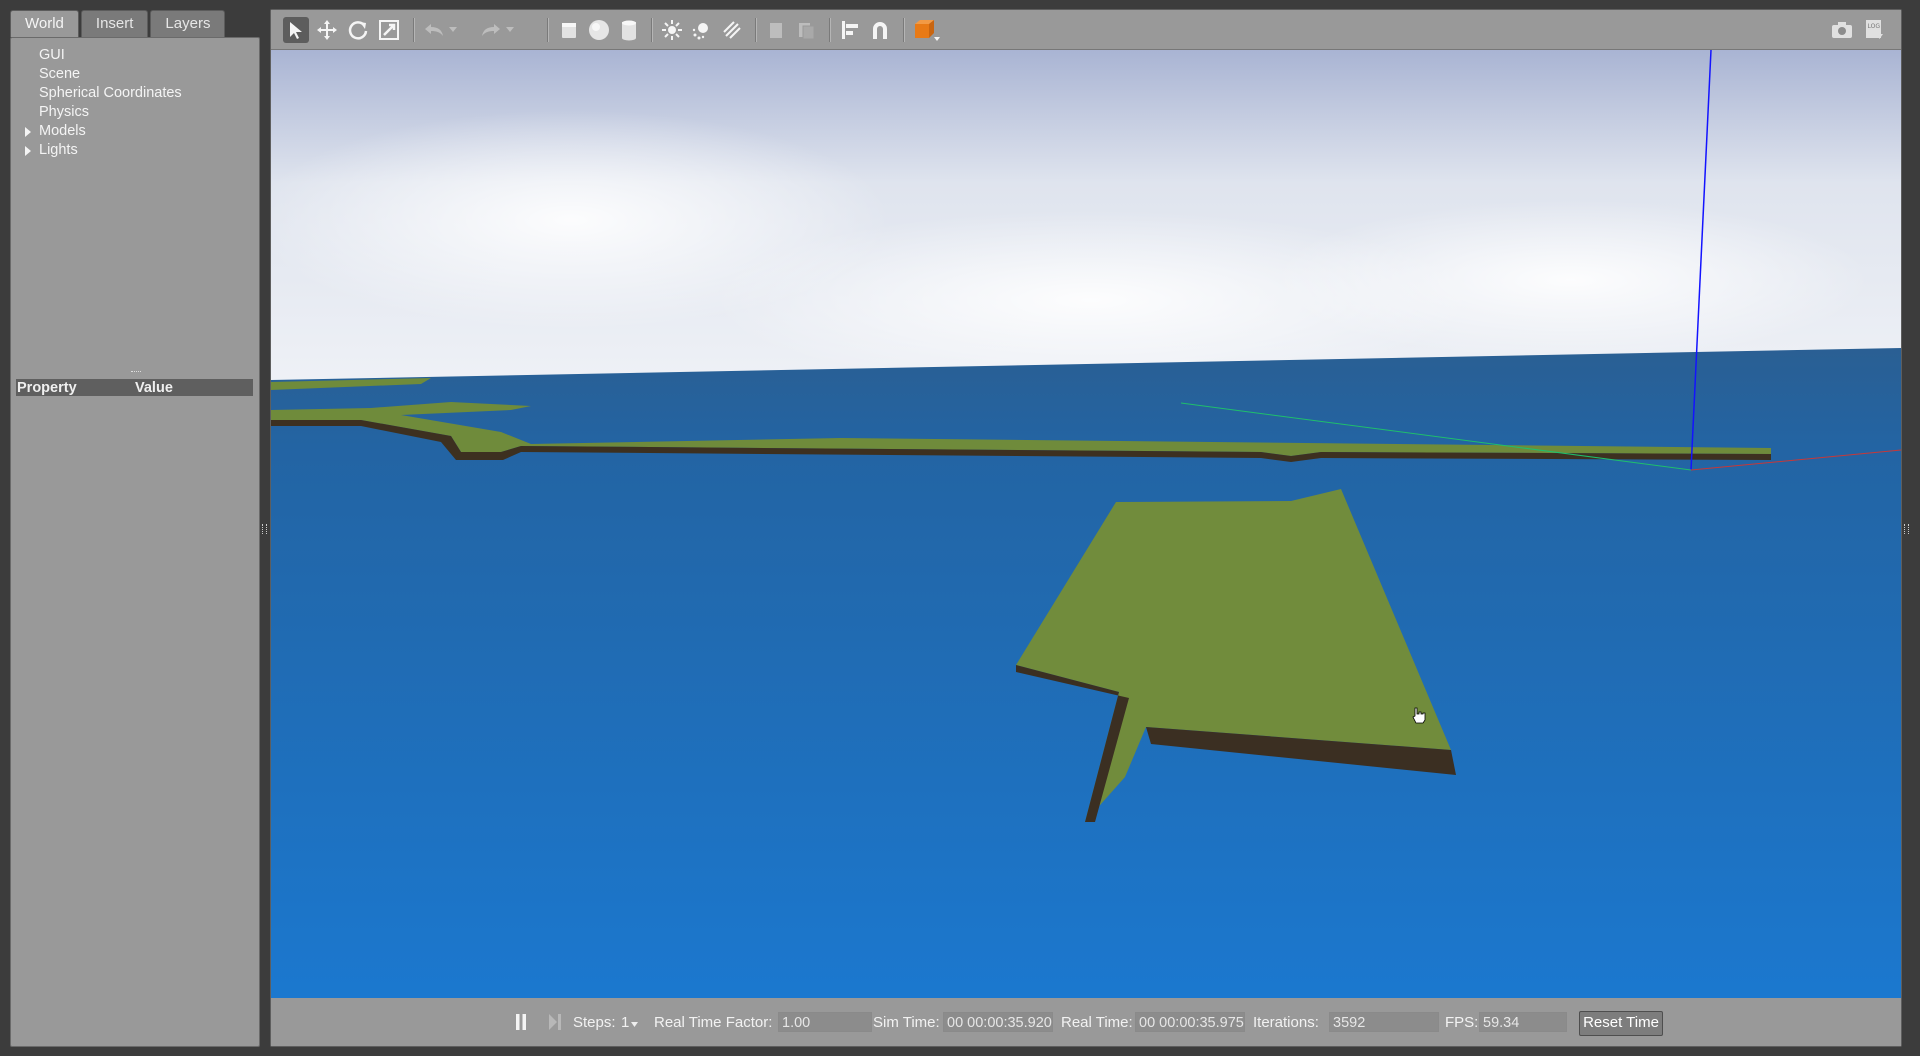 The width and height of the screenshot is (1920, 1056). I want to click on screenshot-button, so click(1842, 30).